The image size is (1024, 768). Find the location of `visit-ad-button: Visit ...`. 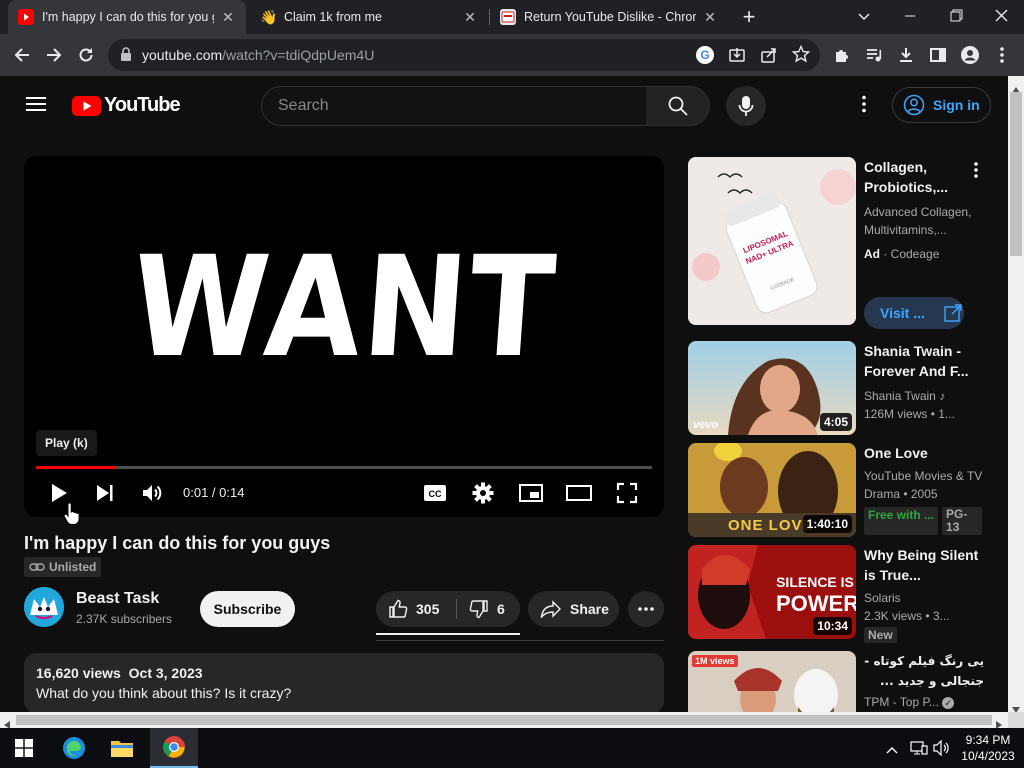

visit-ad-button: Visit ... is located at coordinates (914, 313).